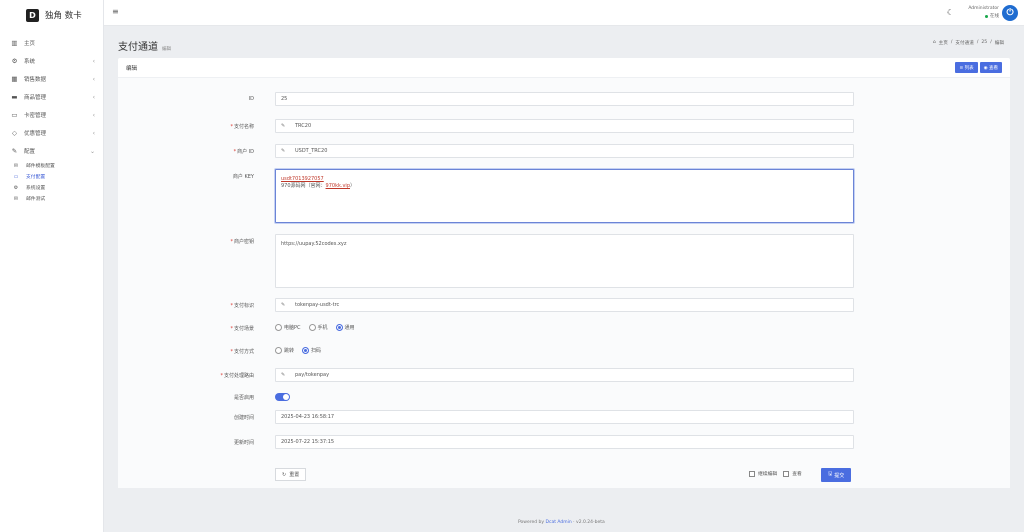 The height and width of the screenshot is (532, 1024). I want to click on pay-scene-label-text: 支付场景, so click(243, 329).